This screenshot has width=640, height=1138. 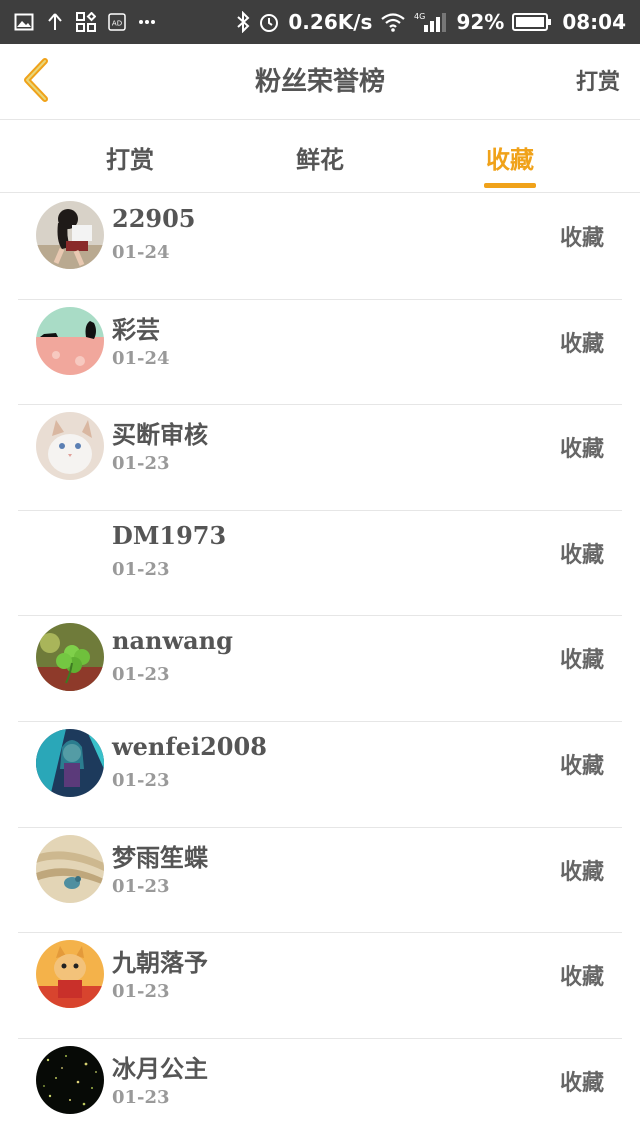 I want to click on signal-icon: 4G, so click(x=431, y=22).